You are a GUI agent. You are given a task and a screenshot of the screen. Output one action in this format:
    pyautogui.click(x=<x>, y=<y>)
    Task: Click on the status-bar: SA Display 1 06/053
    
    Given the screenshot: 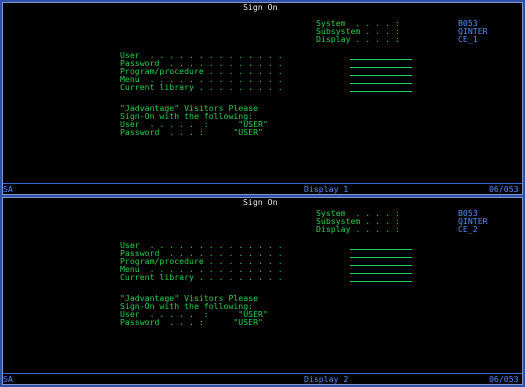 What is the action you would take?
    pyautogui.click(x=262, y=188)
    